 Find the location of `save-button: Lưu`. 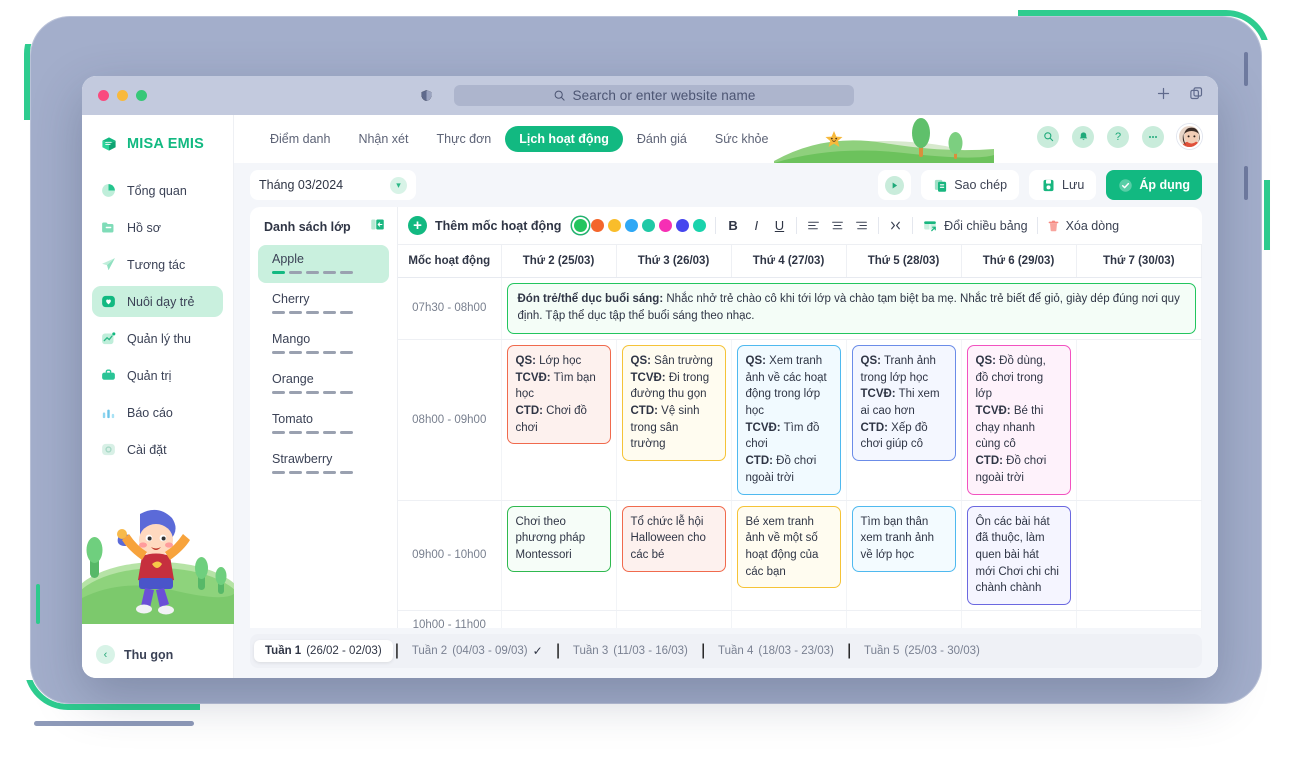

save-button: Lưu is located at coordinates (1063, 185).